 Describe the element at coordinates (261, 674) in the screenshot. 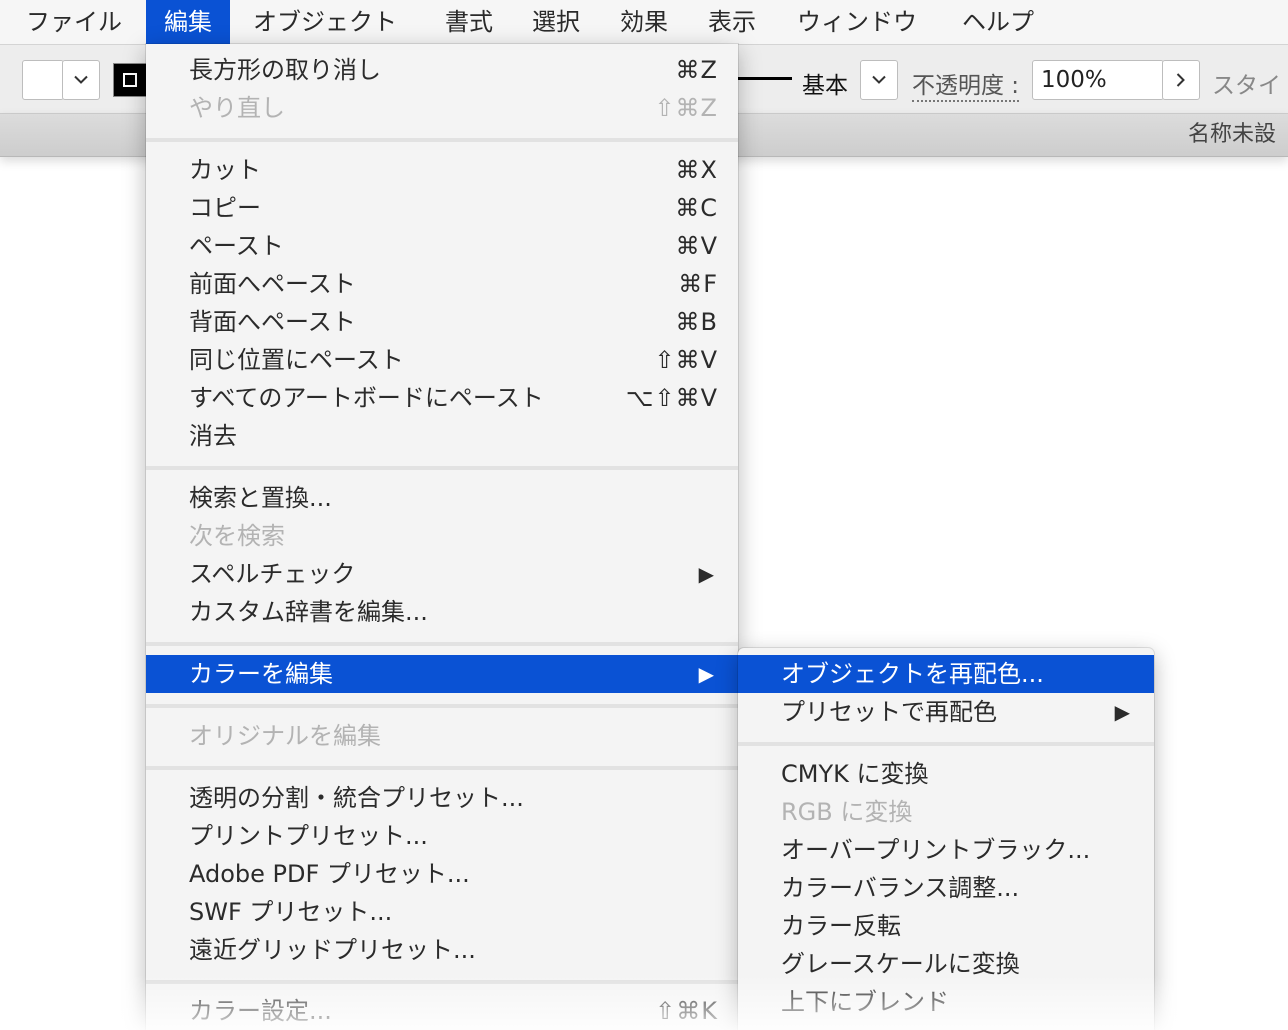

I see `menu-item-label: カラーを編集` at that location.